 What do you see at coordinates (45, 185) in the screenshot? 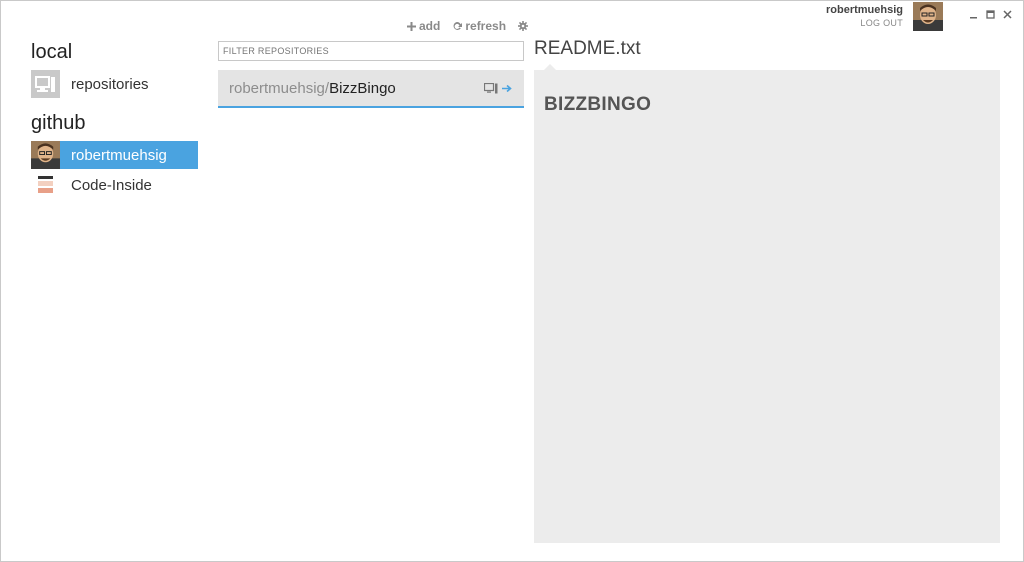
I see `org-logo-icon` at bounding box center [45, 185].